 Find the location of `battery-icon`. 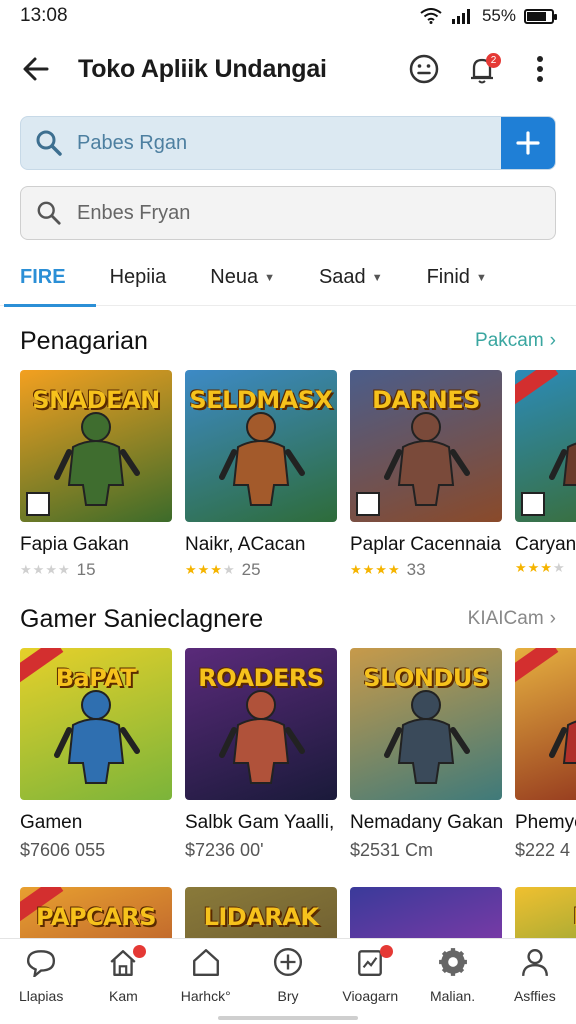

battery-icon is located at coordinates (540, 16).